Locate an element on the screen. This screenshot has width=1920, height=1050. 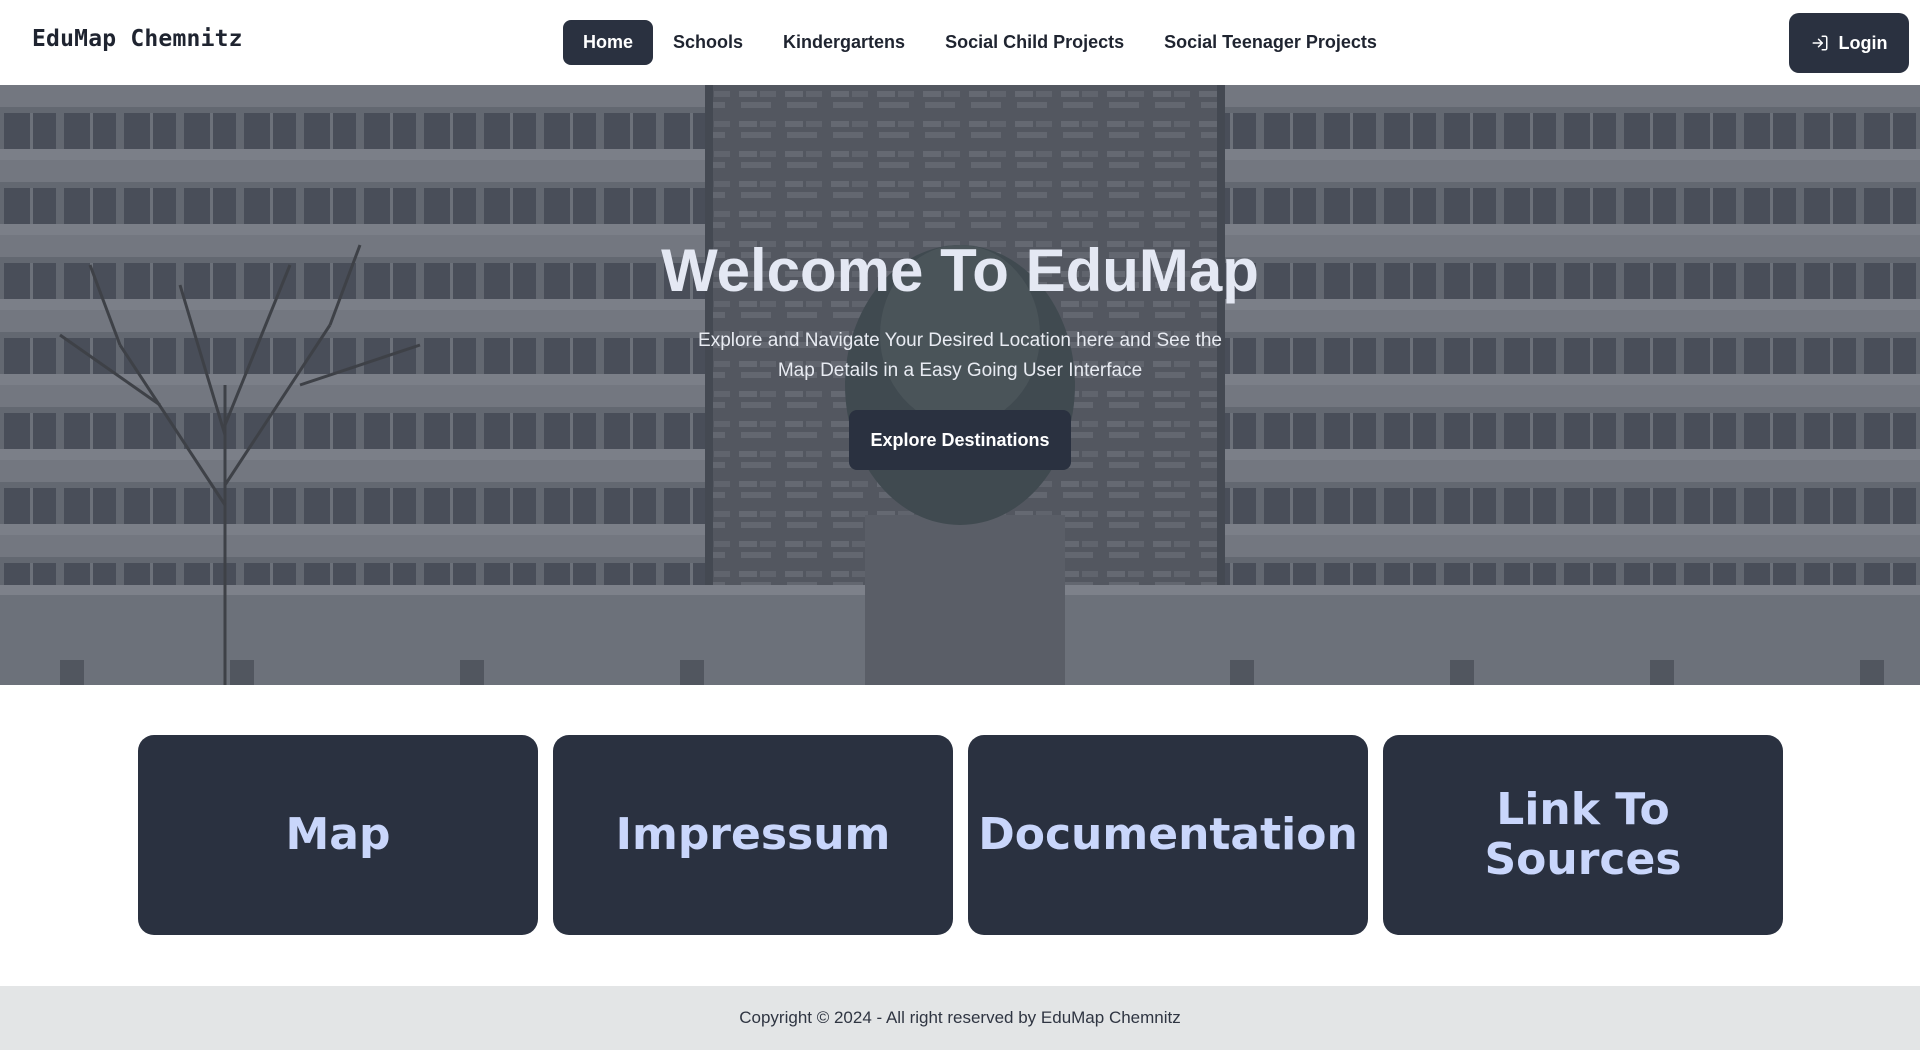
card-documentation-label: Documentation is located at coordinates (1168, 834).